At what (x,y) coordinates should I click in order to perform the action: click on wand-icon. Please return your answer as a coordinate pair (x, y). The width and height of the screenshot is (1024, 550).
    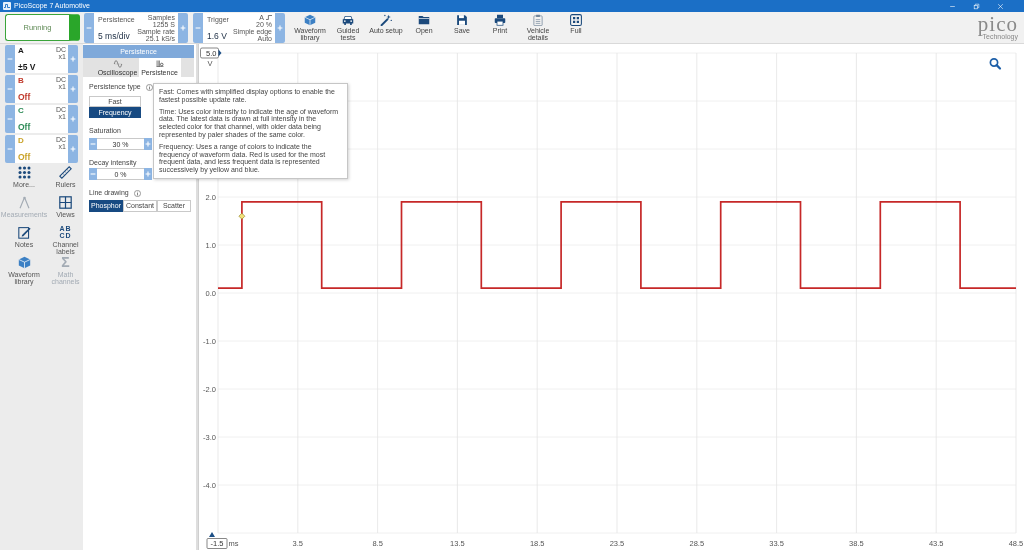
    Looking at the image, I should click on (386, 20).